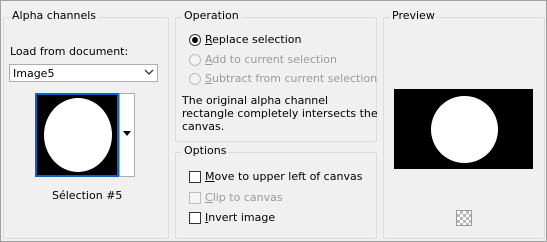 The image size is (547, 242). What do you see at coordinates (205, 150) in the screenshot?
I see `options-title: Options` at bounding box center [205, 150].